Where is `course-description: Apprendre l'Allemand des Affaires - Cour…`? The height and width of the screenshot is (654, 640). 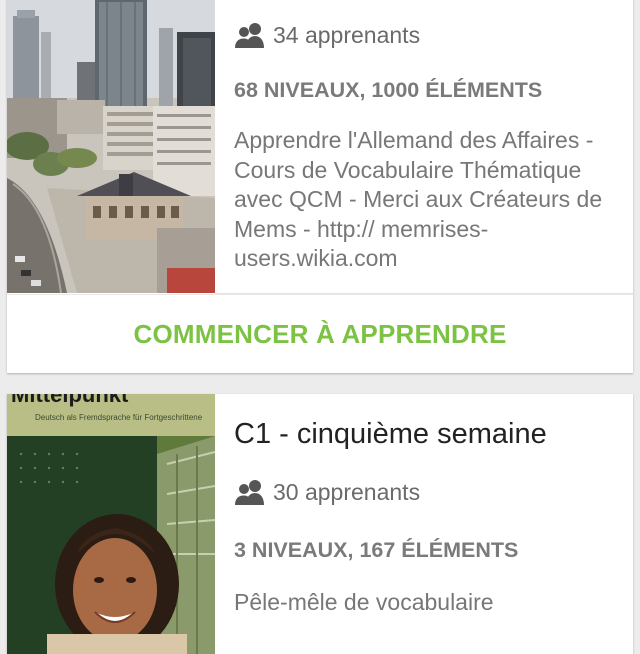
course-description: Apprendre l'Allemand des Affaires - Cour… is located at coordinates (418, 199).